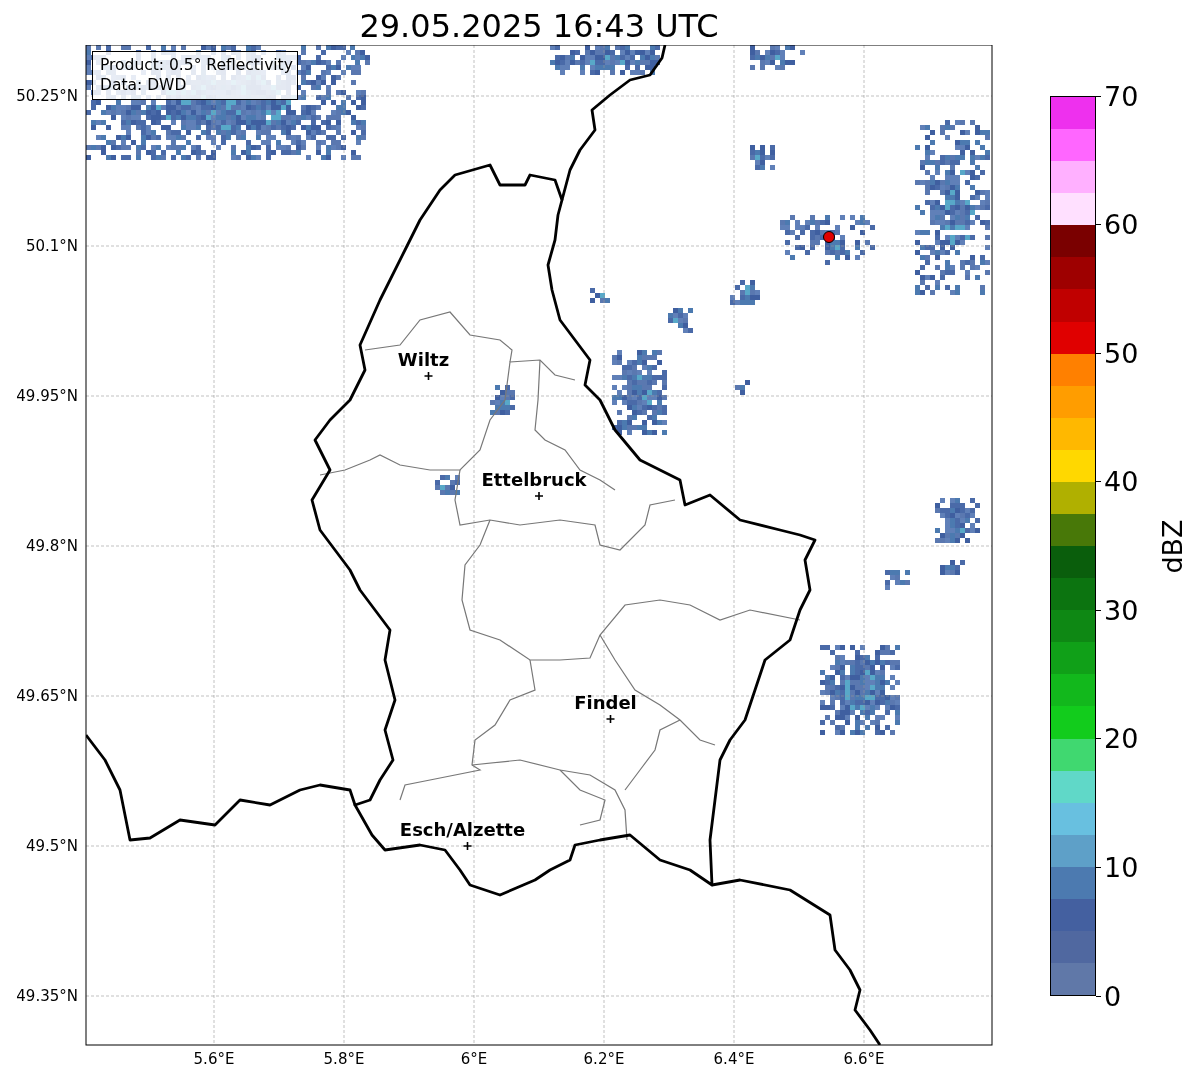 The width and height of the screenshot is (1184, 1081). I want to click on latitude-label: 49.5°N, so click(51, 846).